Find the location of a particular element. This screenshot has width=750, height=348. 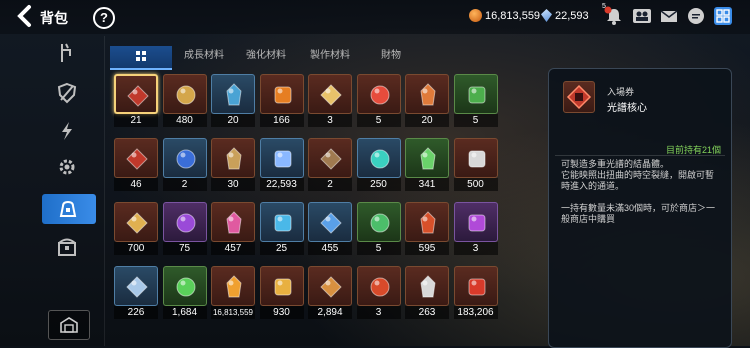

crystal-counter: 22,593 is located at coordinates (565, 15).